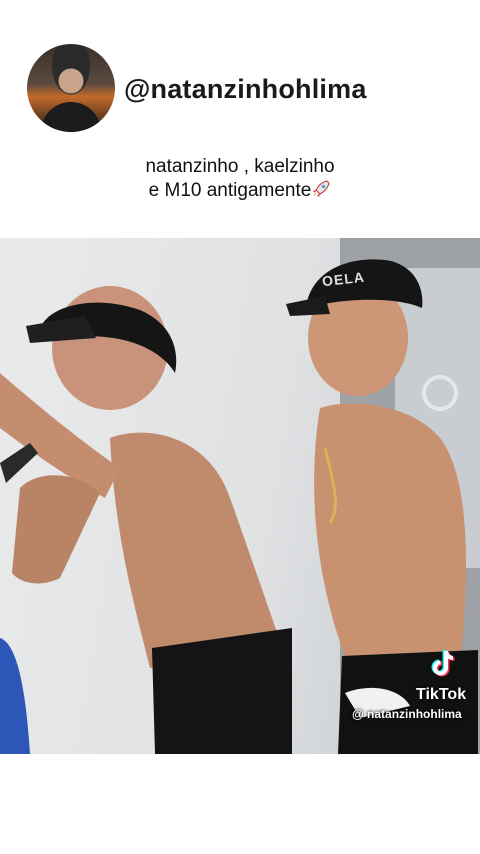  What do you see at coordinates (443, 663) in the screenshot?
I see `tiktok-icon` at bounding box center [443, 663].